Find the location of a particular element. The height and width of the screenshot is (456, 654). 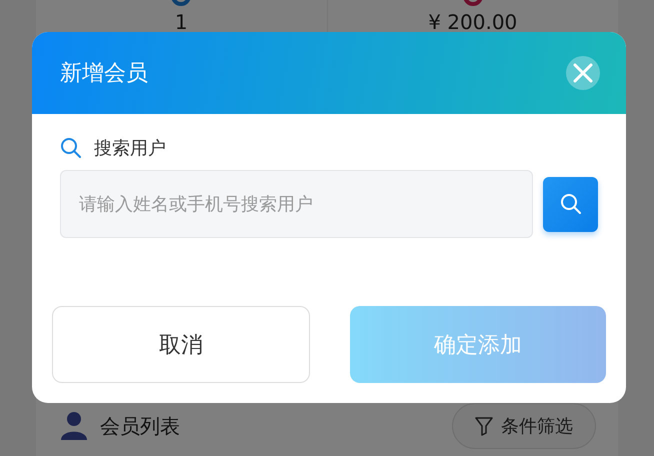

close-icon is located at coordinates (583, 73).